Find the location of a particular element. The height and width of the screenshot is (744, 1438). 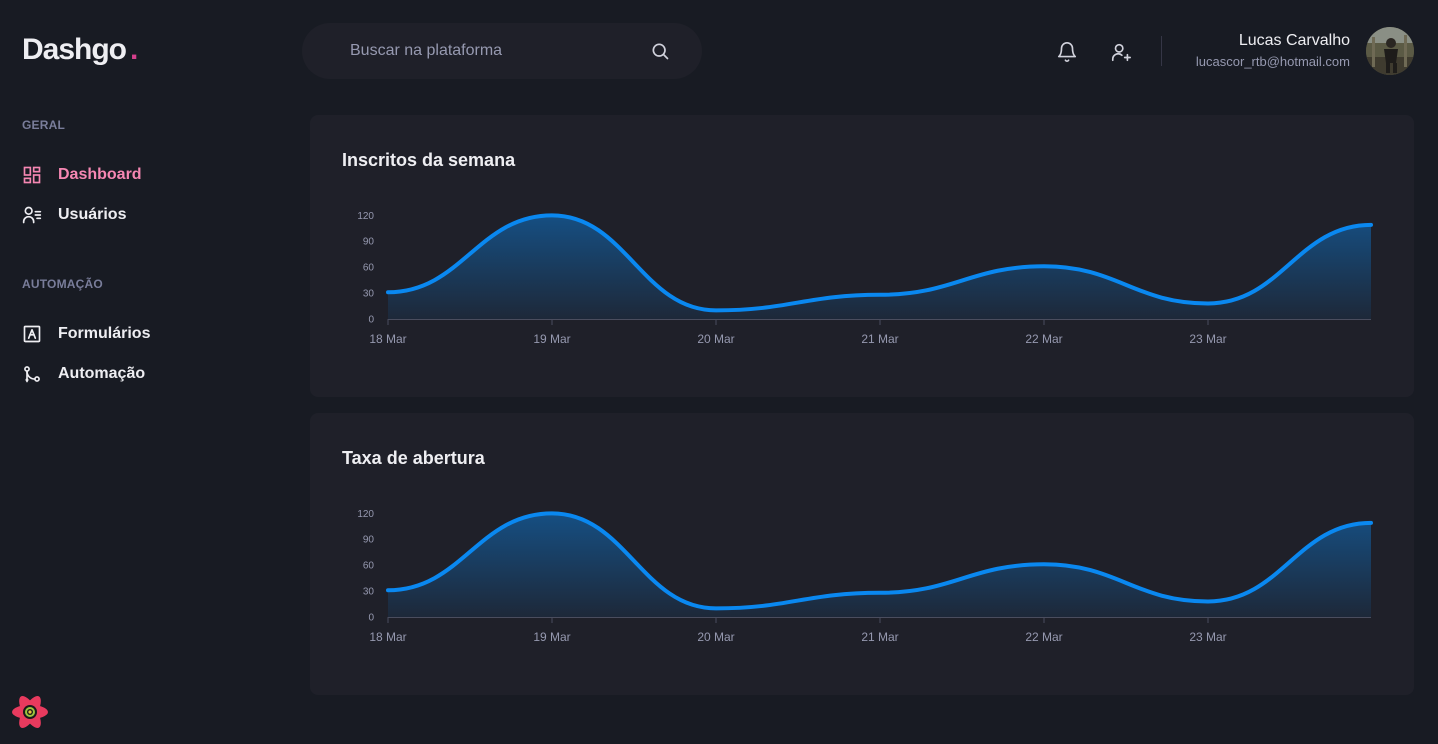

sidebar-item-dashboard: Dashboard is located at coordinates (142, 175).